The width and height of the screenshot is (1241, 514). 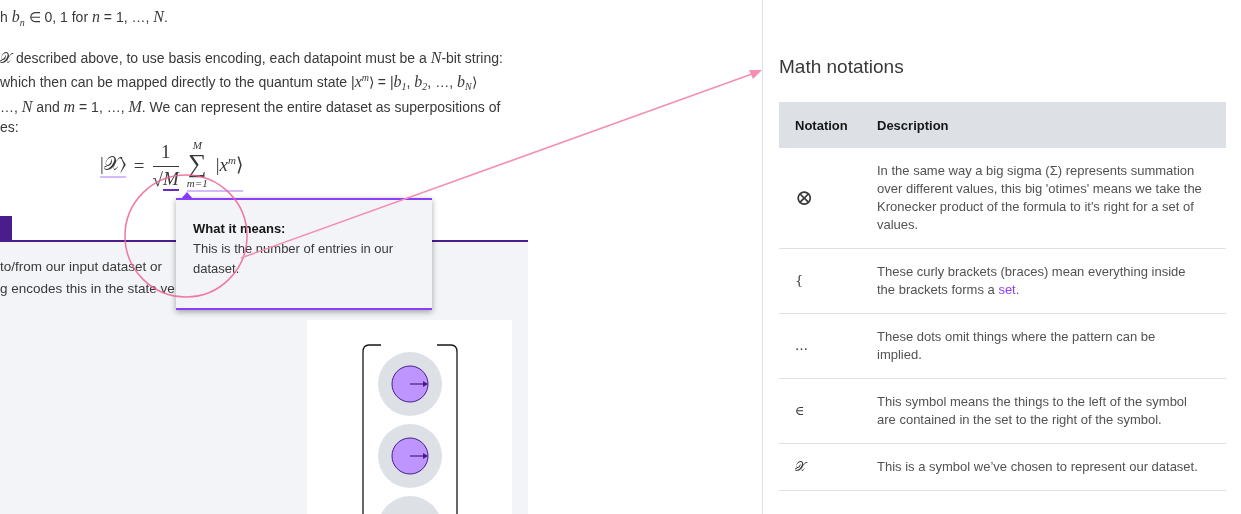 I want to click on description-cell: These dots omit things where the pattern can be implied., so click(x=1043, y=346).